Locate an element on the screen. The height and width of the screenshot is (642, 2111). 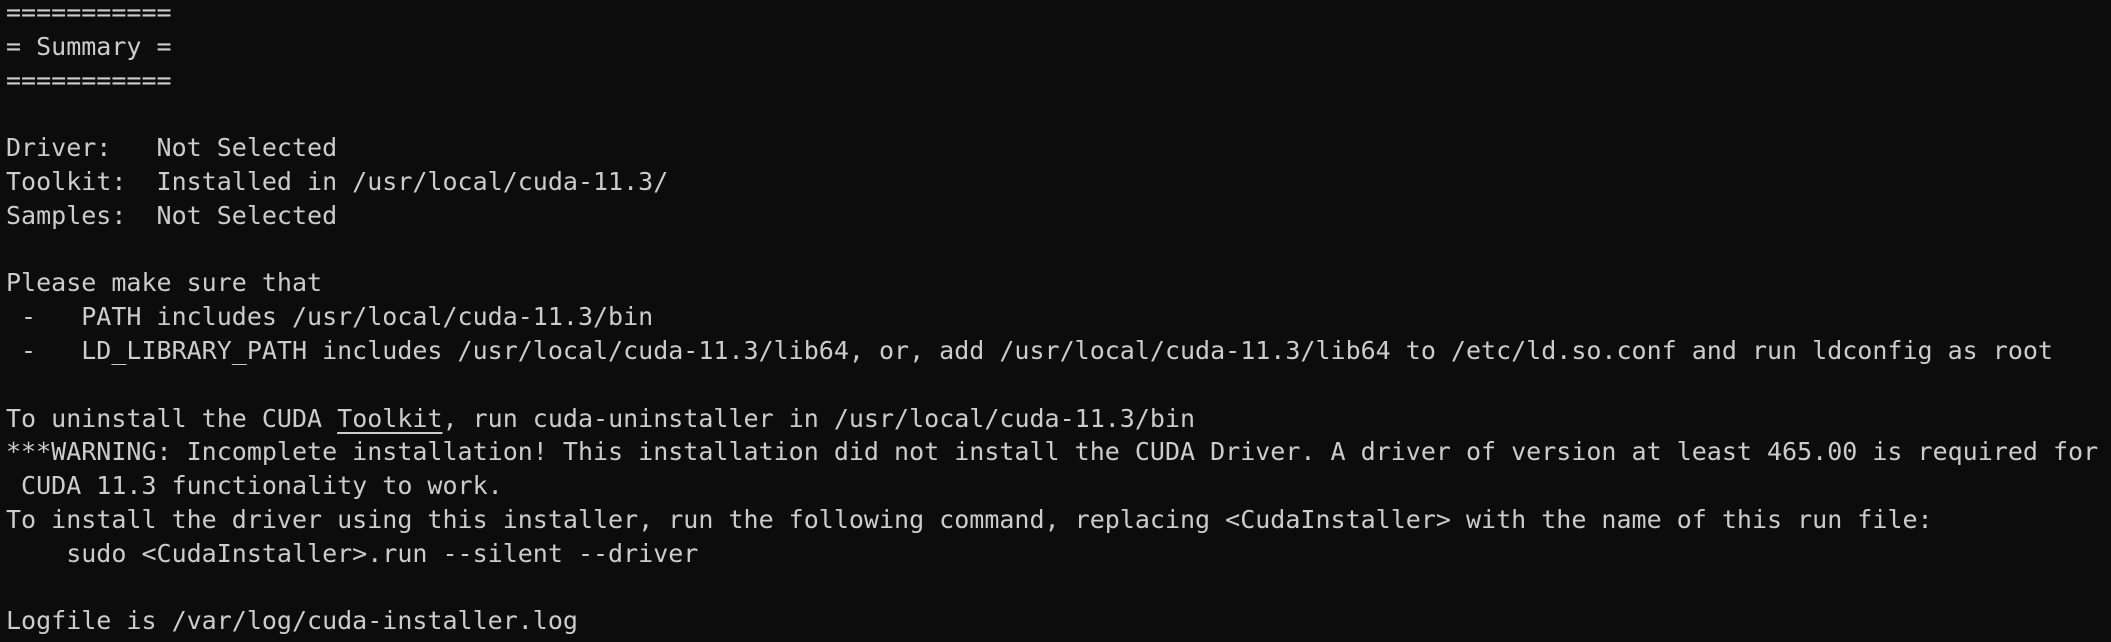
toolkit-link: Toolkit is located at coordinates (389, 418).